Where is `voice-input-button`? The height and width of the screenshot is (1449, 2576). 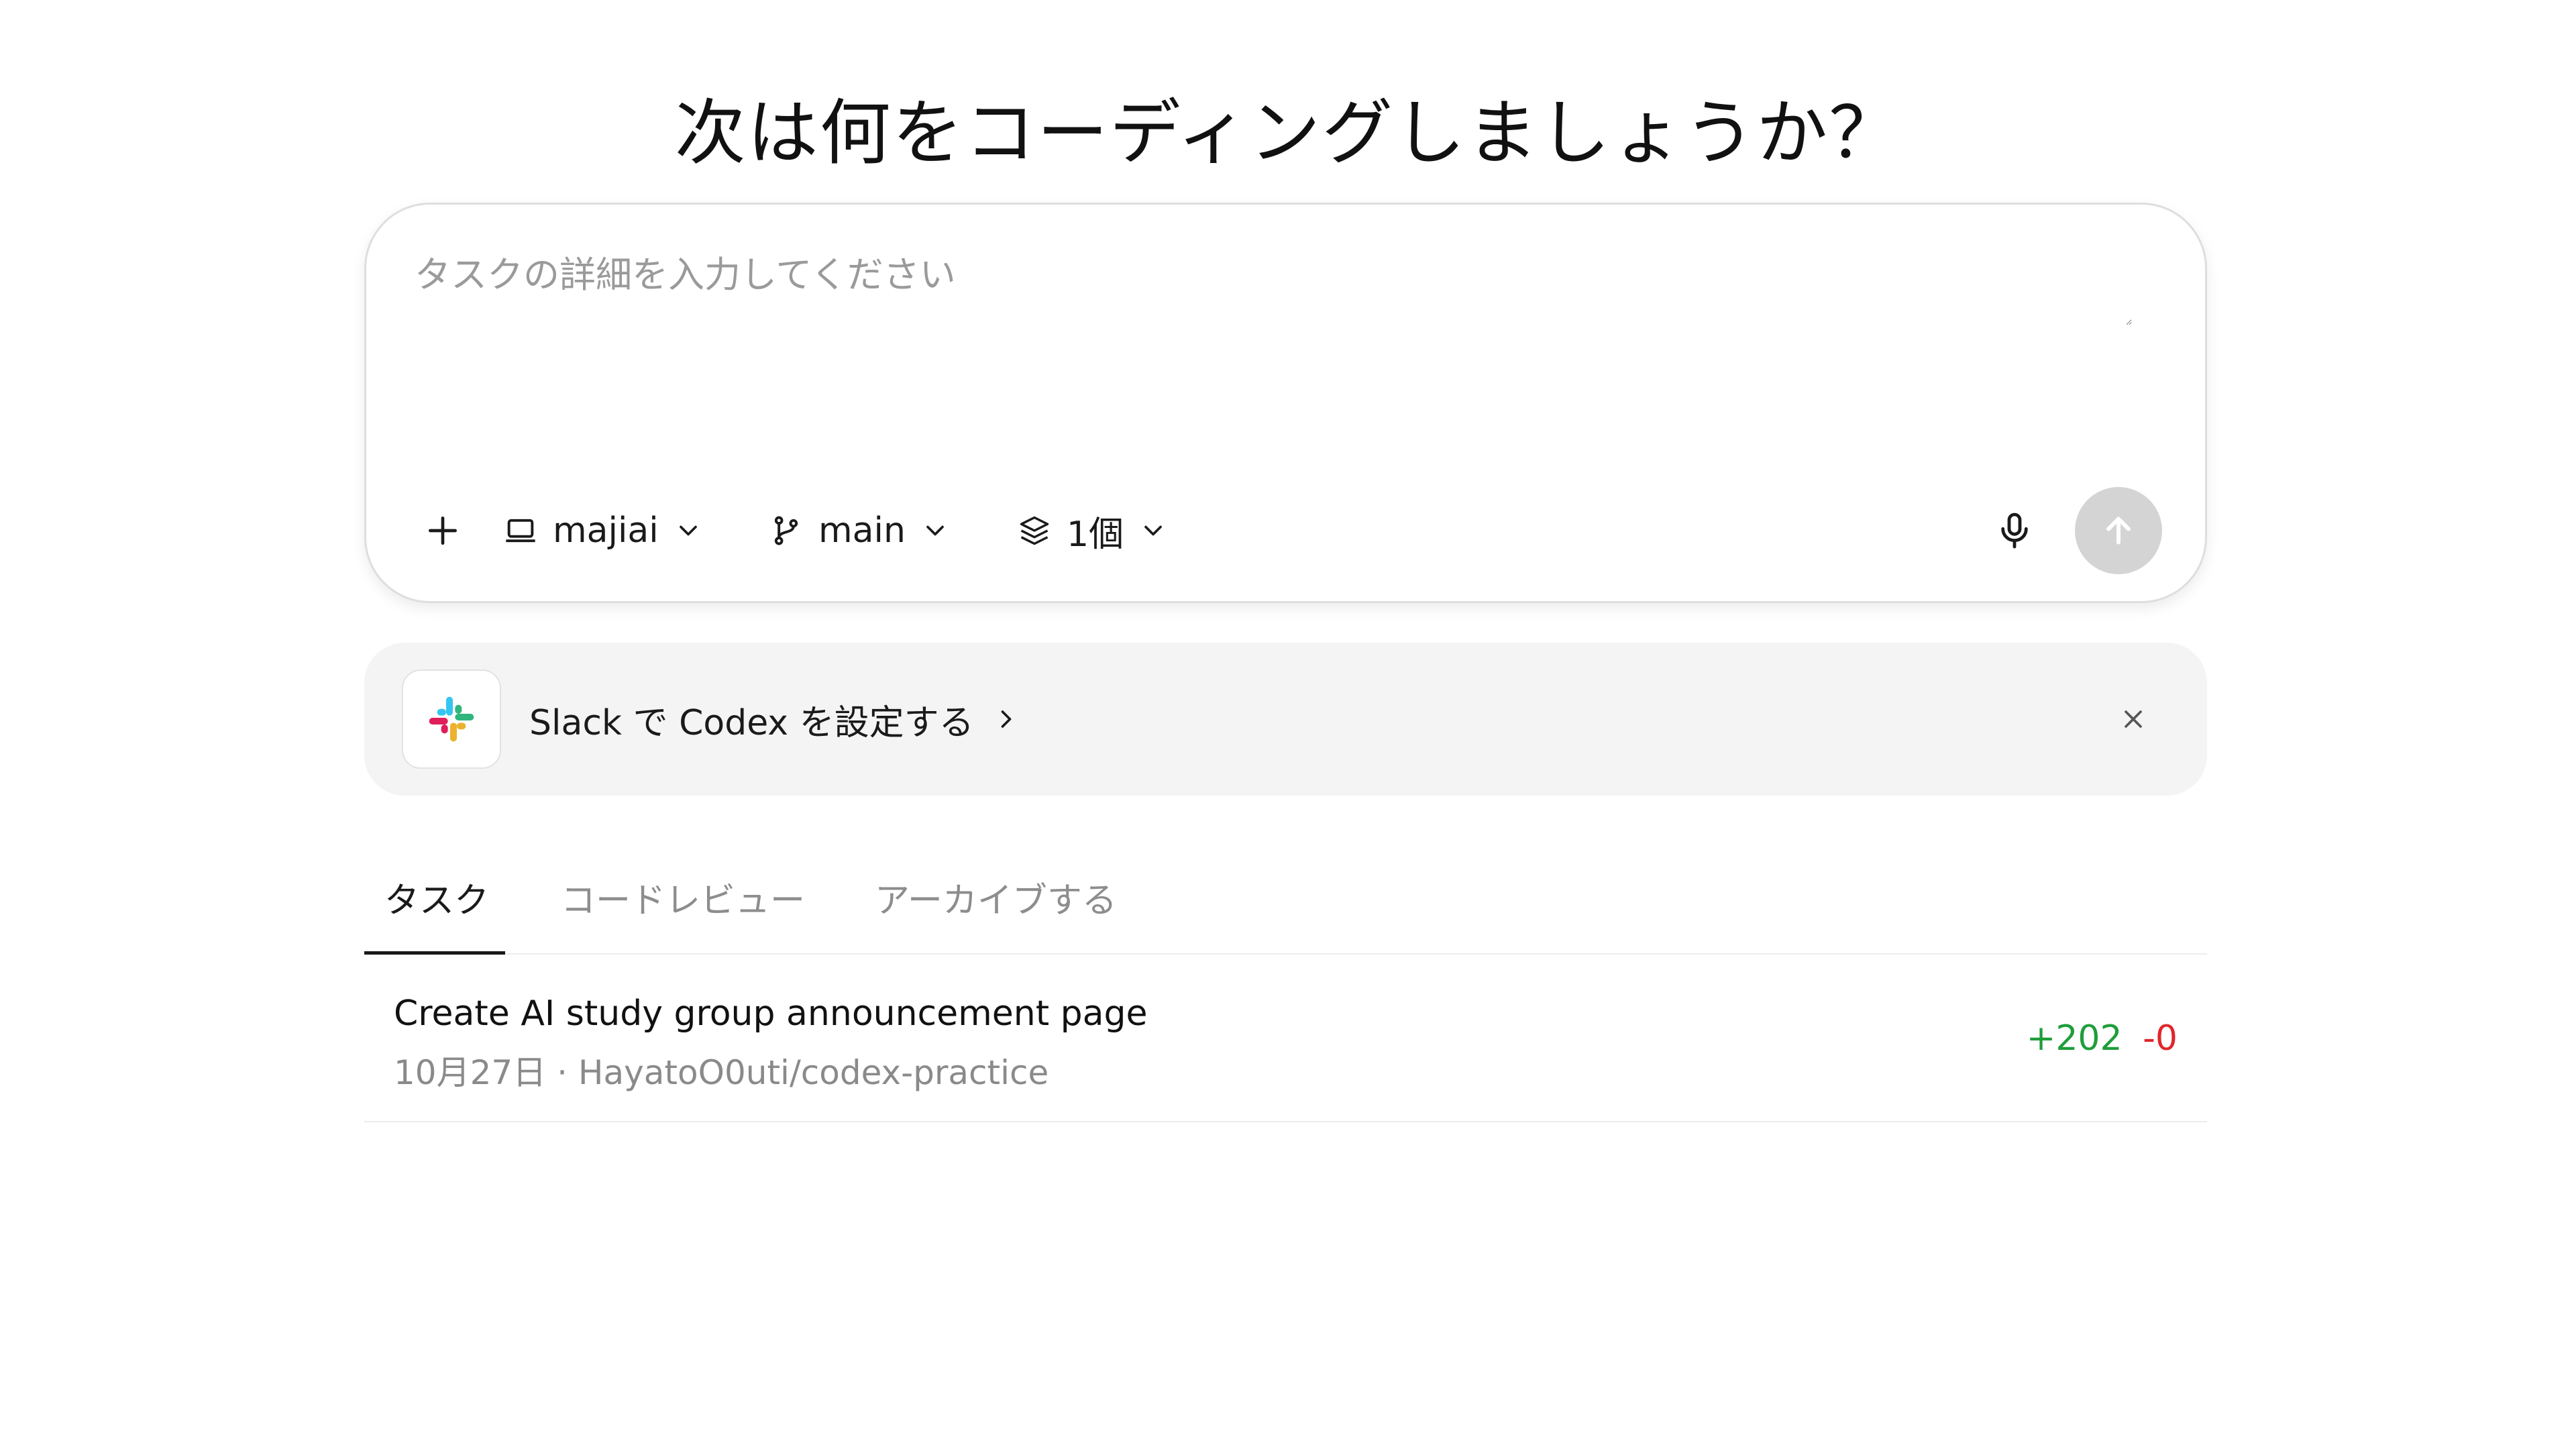 voice-input-button is located at coordinates (2014, 530).